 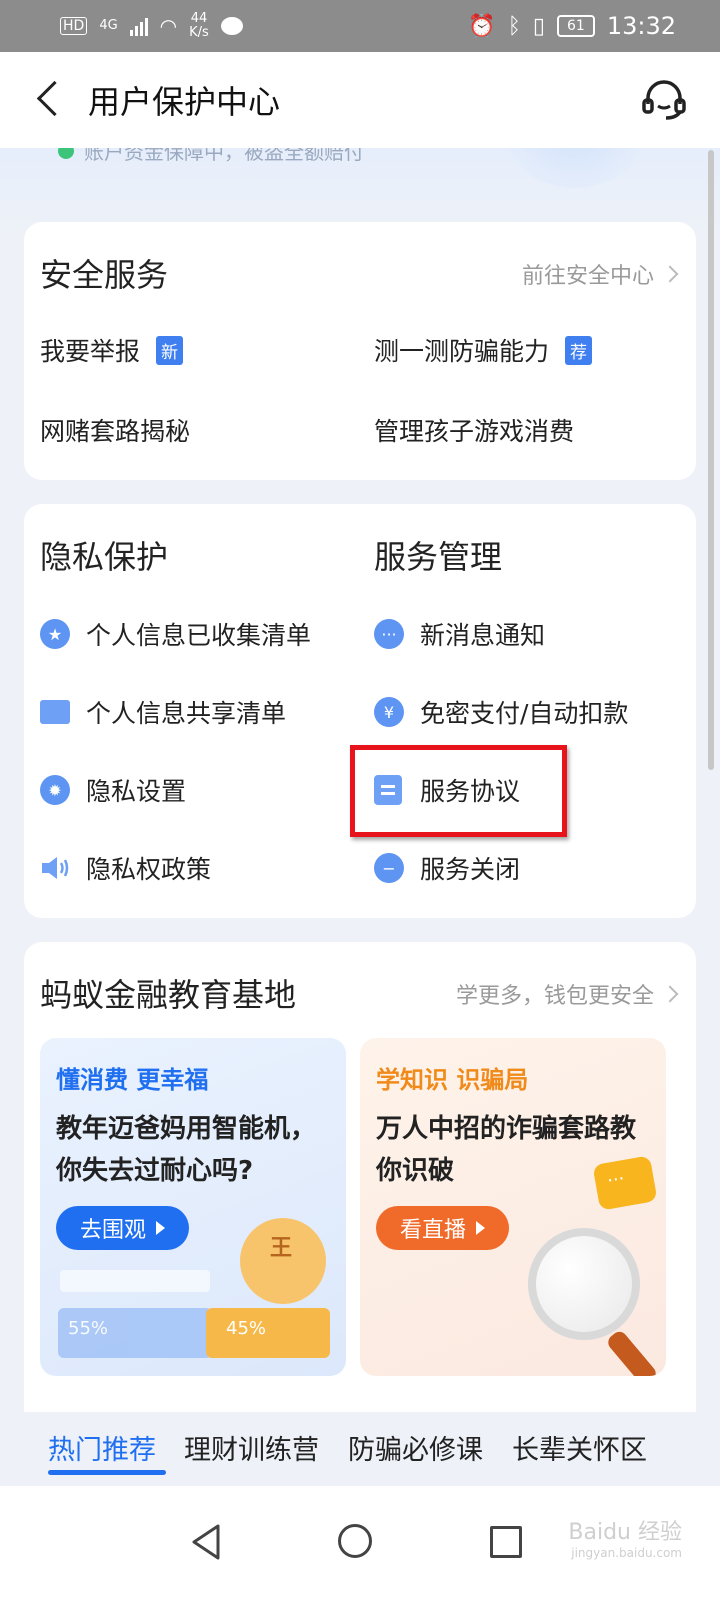 I want to click on hero-status: 账户资金保障中，被盗全额赔付, so click(x=211, y=156).